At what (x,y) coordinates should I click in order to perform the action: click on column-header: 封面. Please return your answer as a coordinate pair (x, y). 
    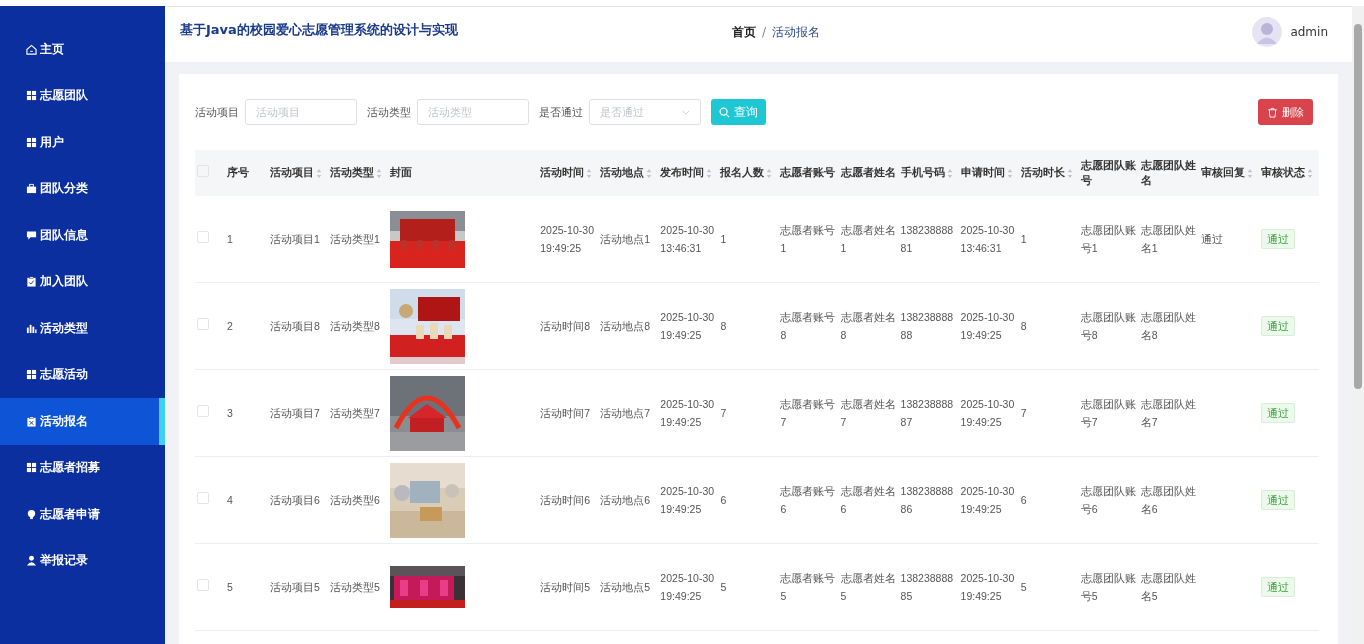
    Looking at the image, I should click on (463, 173).